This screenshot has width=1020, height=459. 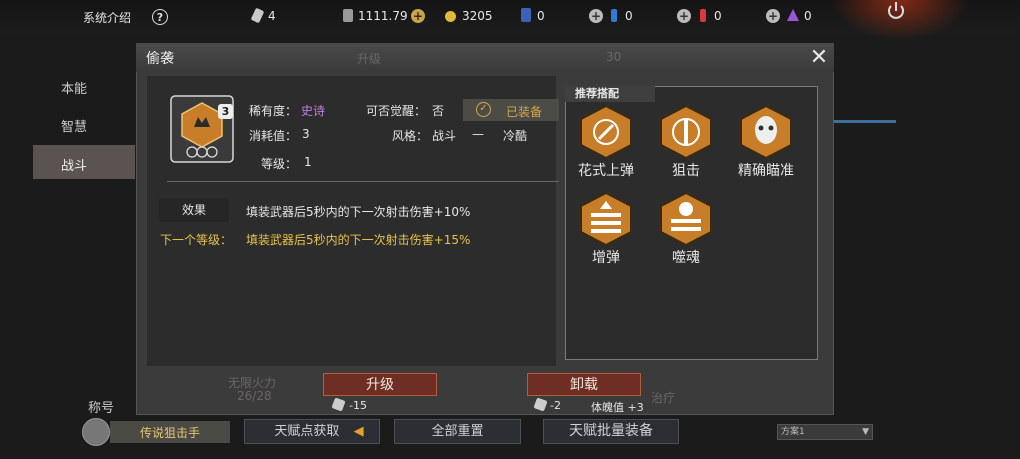 I want to click on recommend-label-1: 花式上弹, so click(x=606, y=171).